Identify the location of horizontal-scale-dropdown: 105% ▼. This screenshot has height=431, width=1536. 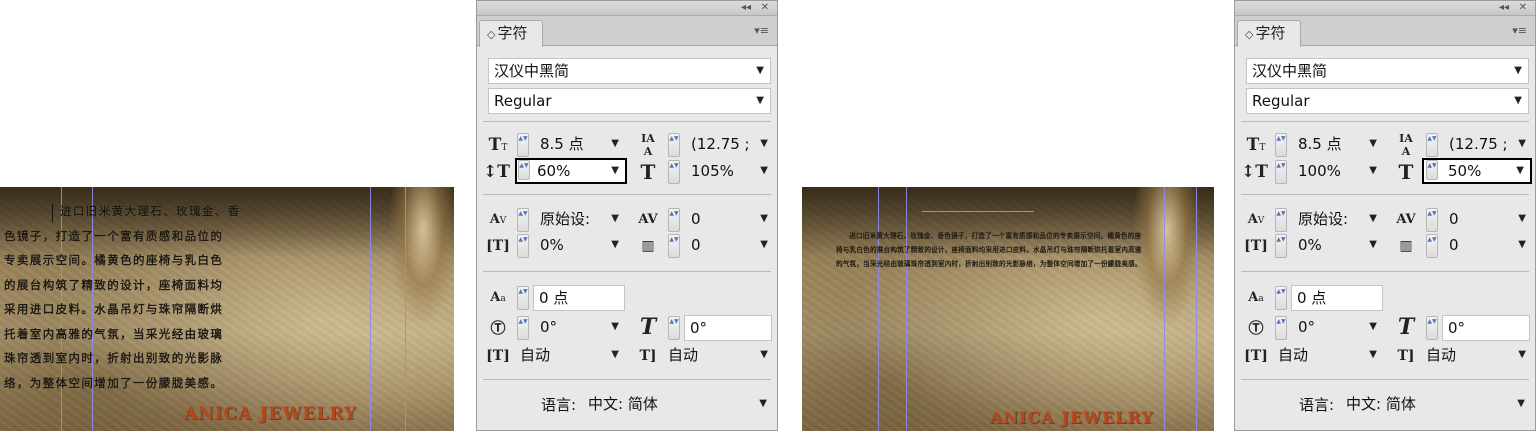
(730, 172).